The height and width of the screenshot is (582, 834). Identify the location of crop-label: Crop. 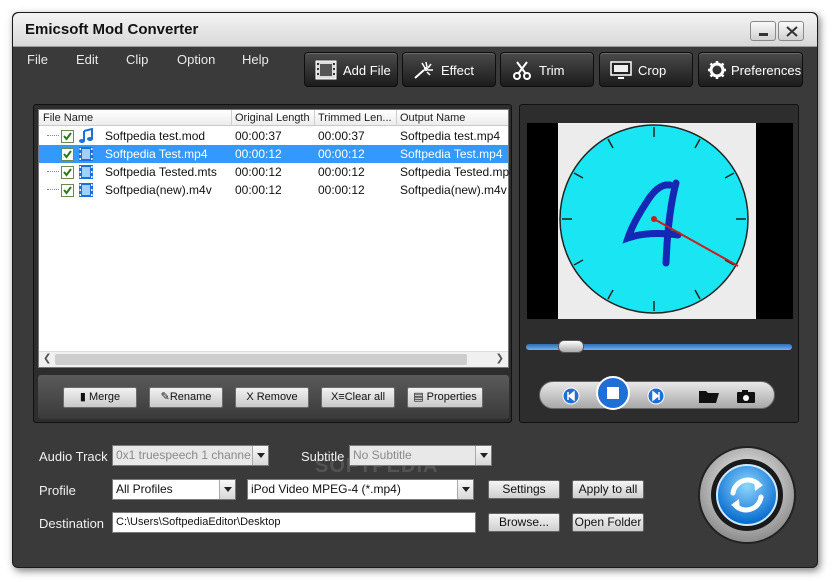
(652, 70).